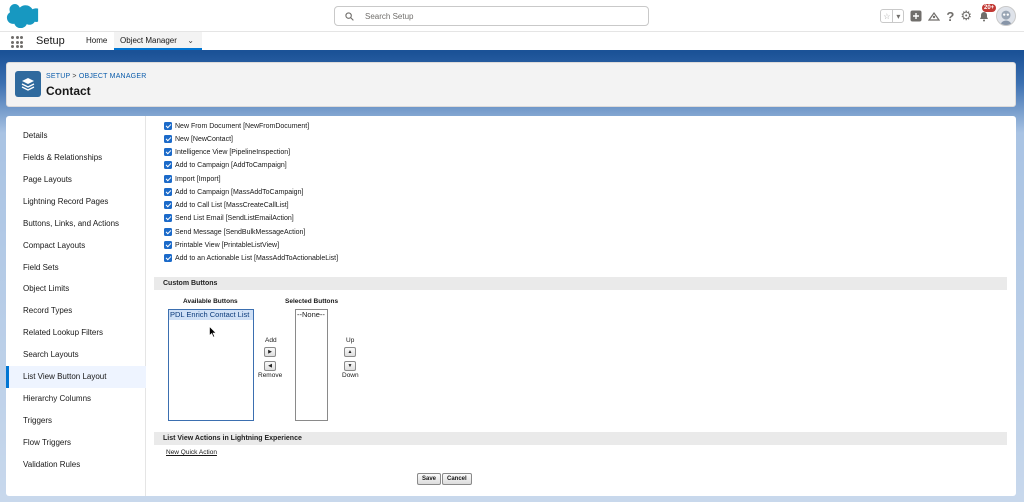  I want to click on notification-badge: 20+, so click(989, 8).